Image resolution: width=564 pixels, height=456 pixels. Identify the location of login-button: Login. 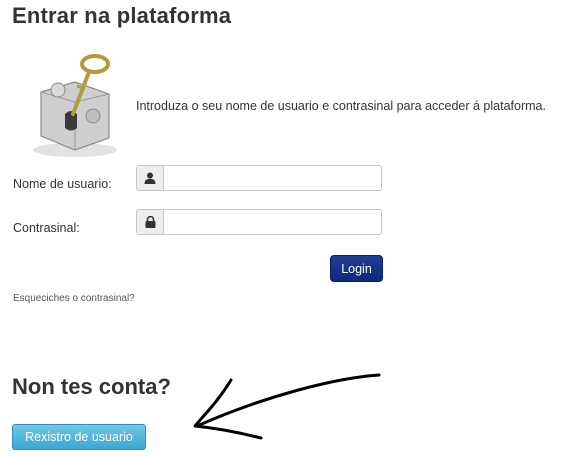
(356, 268).